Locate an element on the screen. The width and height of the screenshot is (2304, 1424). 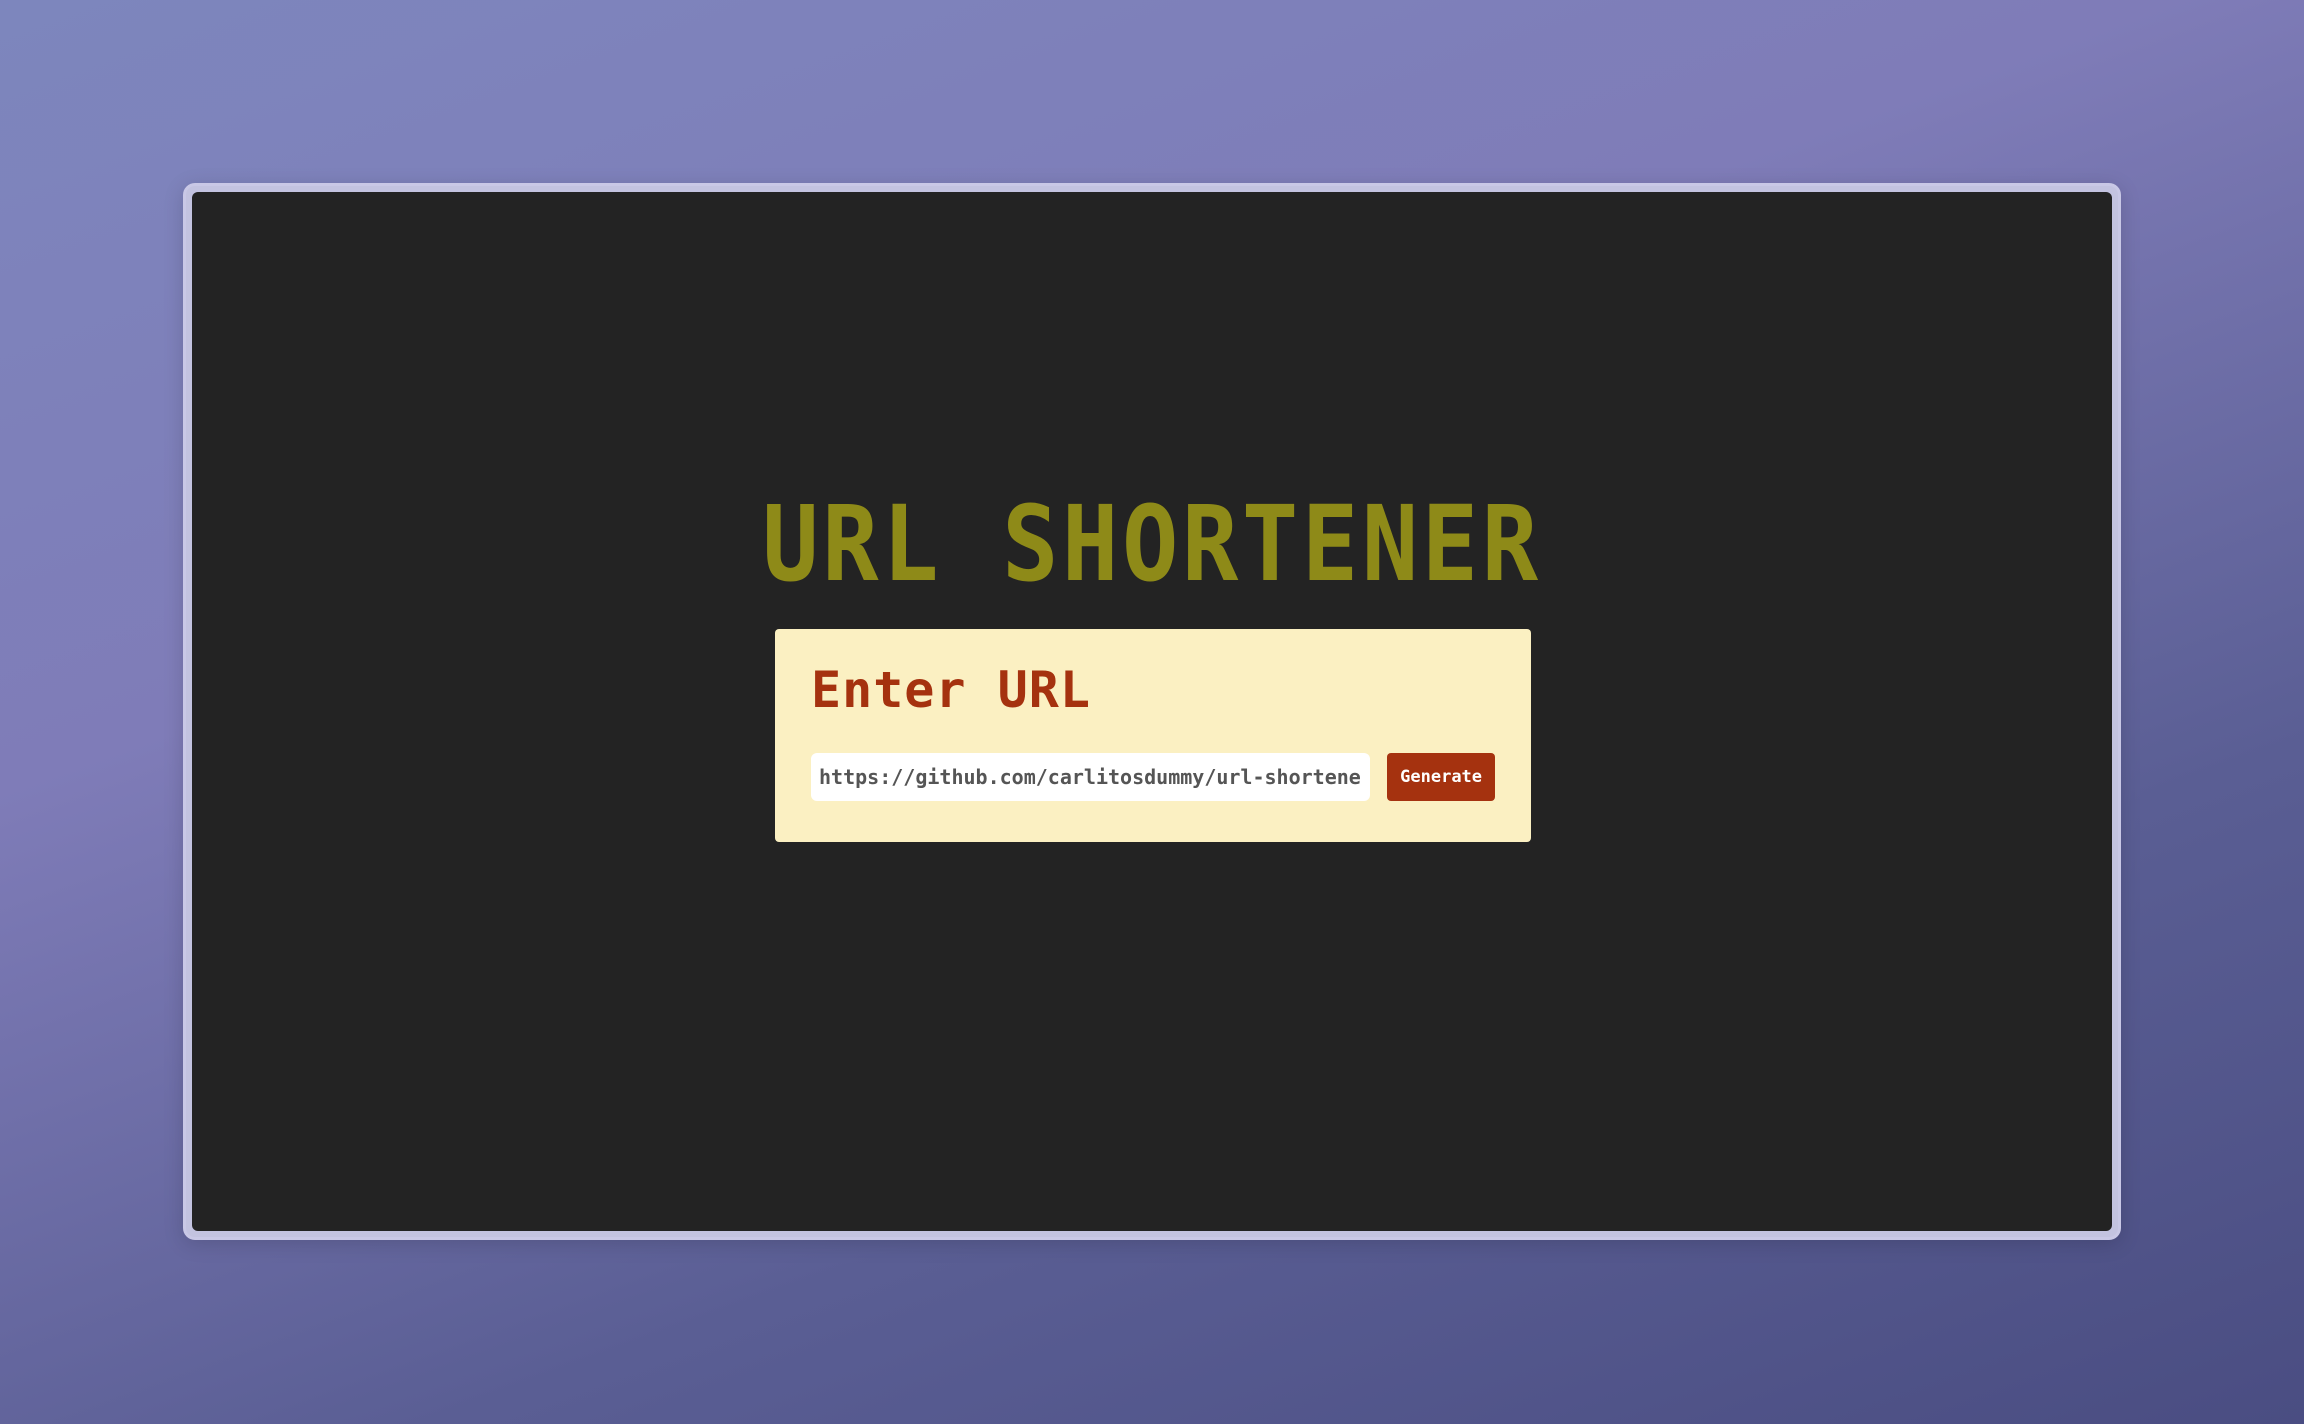
page-title: URL SHORTENER is located at coordinates (1152, 544).